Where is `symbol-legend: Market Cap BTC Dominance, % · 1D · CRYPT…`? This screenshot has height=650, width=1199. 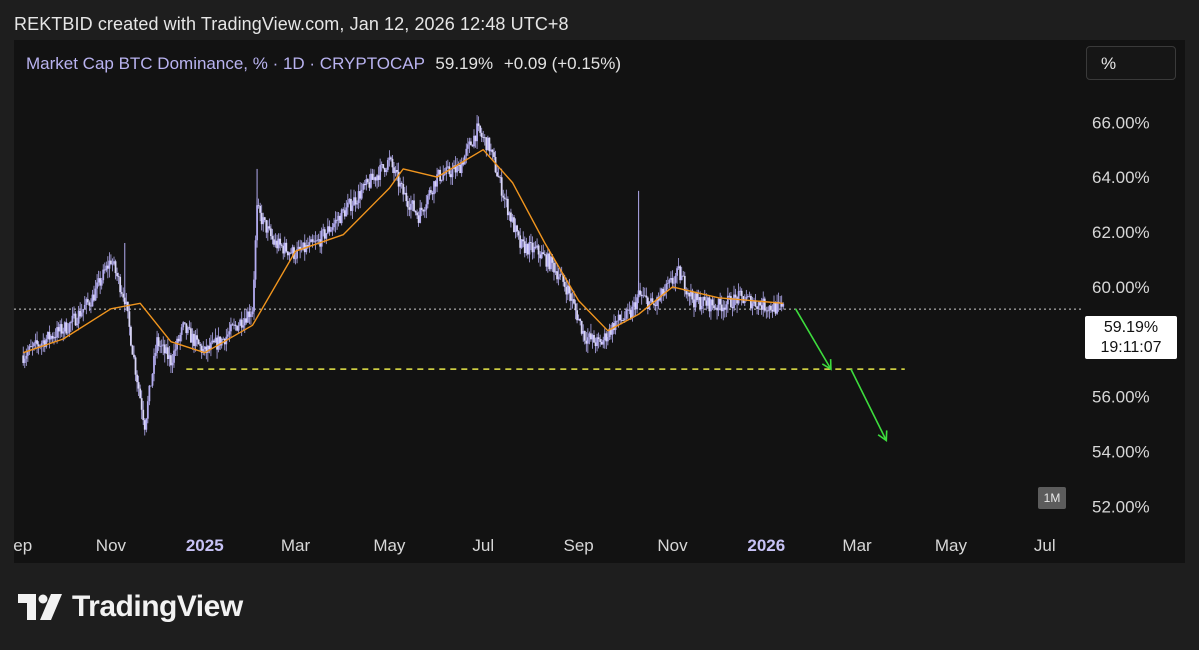
symbol-legend: Market Cap BTC Dominance, % · 1D · CRYPT… is located at coordinates (323, 64).